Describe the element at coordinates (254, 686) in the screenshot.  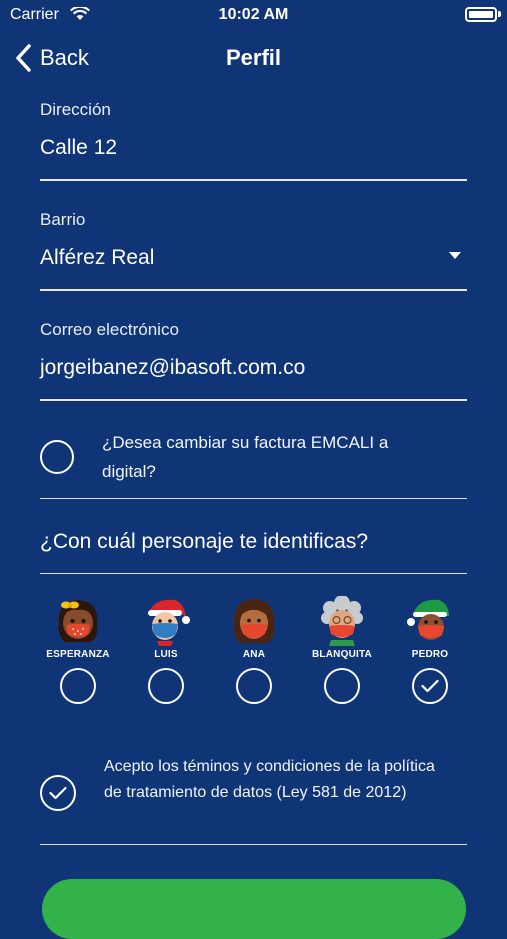
I see `ana-radio` at that location.